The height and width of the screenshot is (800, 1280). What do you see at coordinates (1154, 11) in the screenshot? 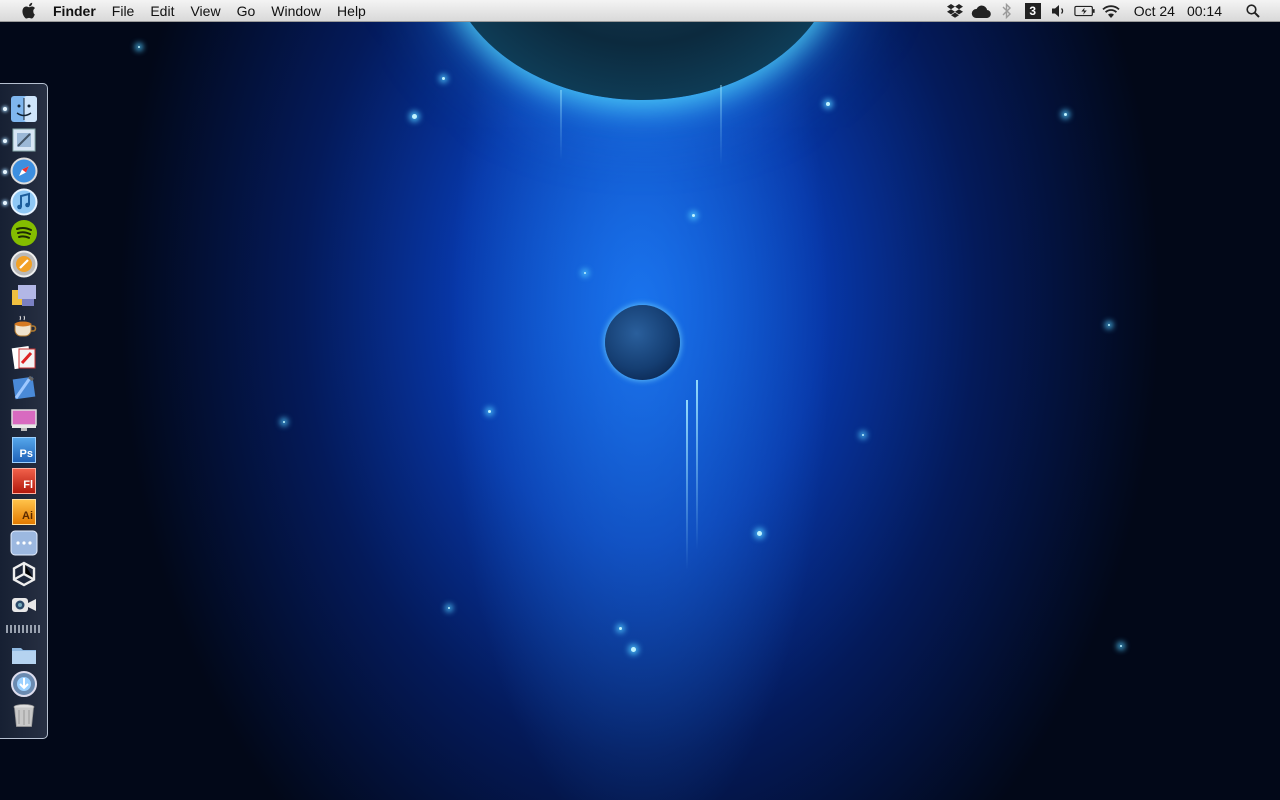
I see `menubar-date: Oct 24` at bounding box center [1154, 11].